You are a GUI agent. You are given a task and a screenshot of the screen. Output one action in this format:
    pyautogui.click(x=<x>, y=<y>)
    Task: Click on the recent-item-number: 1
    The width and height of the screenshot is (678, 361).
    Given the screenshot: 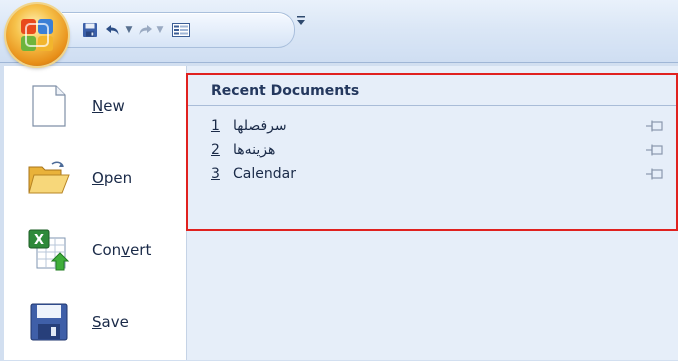 What is the action you would take?
    pyautogui.click(x=215, y=126)
    